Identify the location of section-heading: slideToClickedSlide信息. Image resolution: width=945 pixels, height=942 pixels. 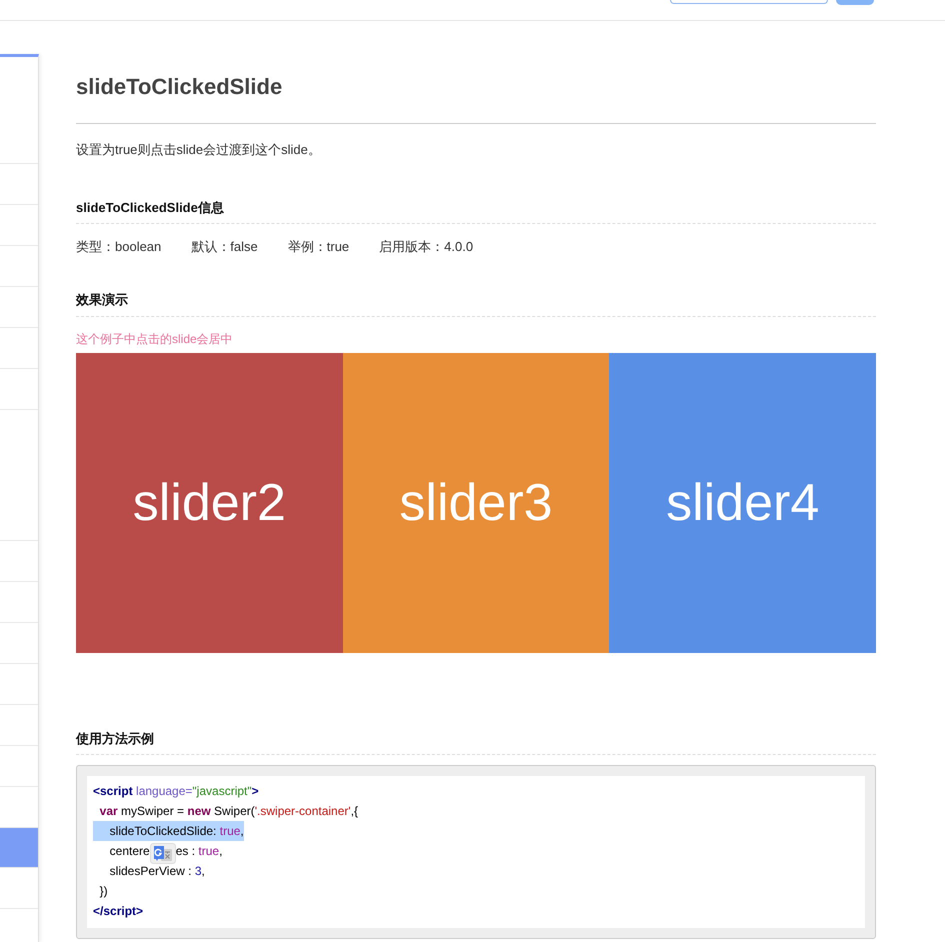
(150, 208).